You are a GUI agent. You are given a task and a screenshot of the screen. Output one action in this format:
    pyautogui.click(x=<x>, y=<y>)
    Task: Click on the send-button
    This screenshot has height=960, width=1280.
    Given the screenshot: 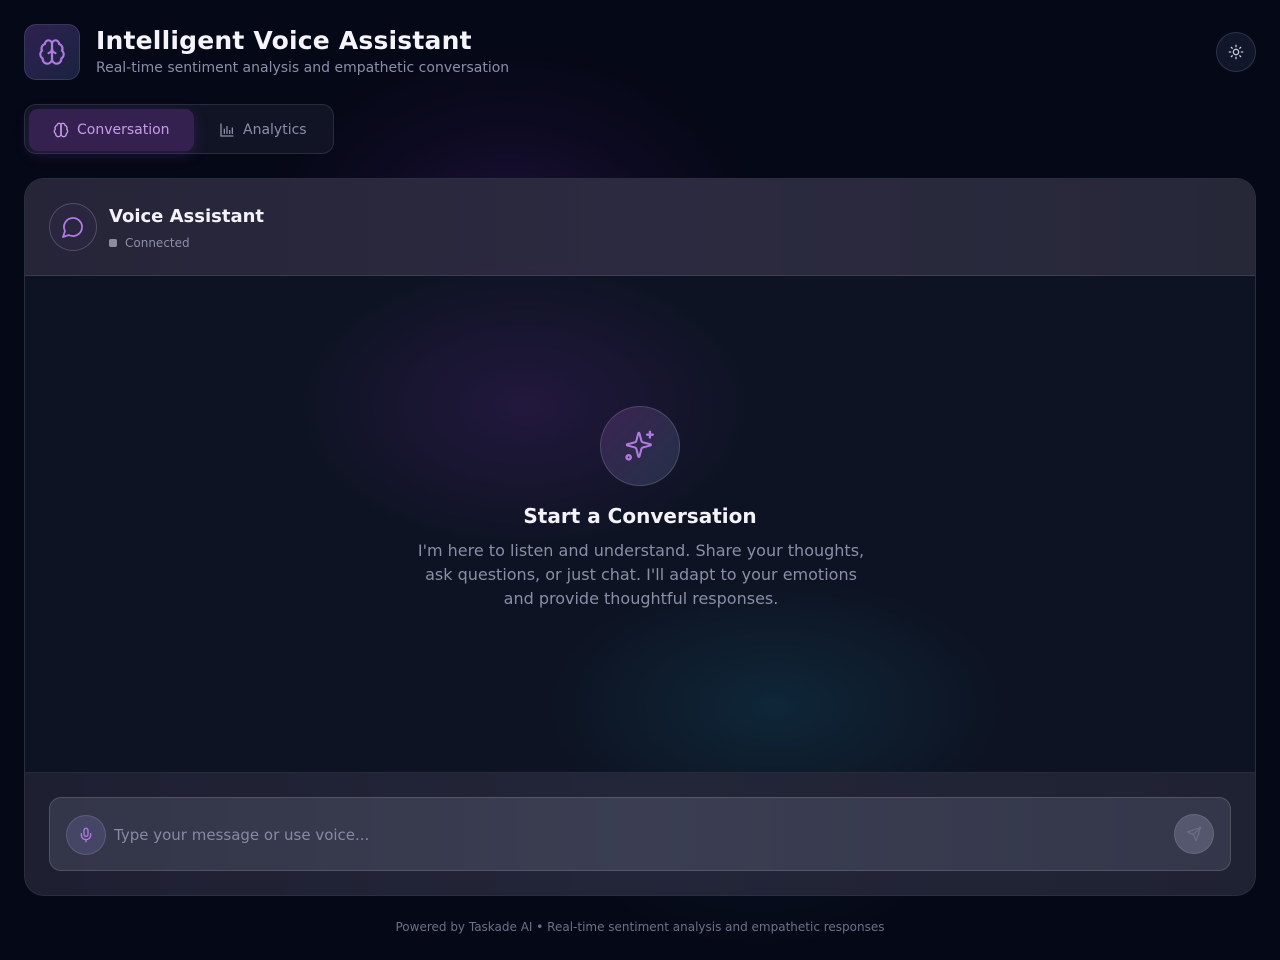 What is the action you would take?
    pyautogui.click(x=1194, y=834)
    